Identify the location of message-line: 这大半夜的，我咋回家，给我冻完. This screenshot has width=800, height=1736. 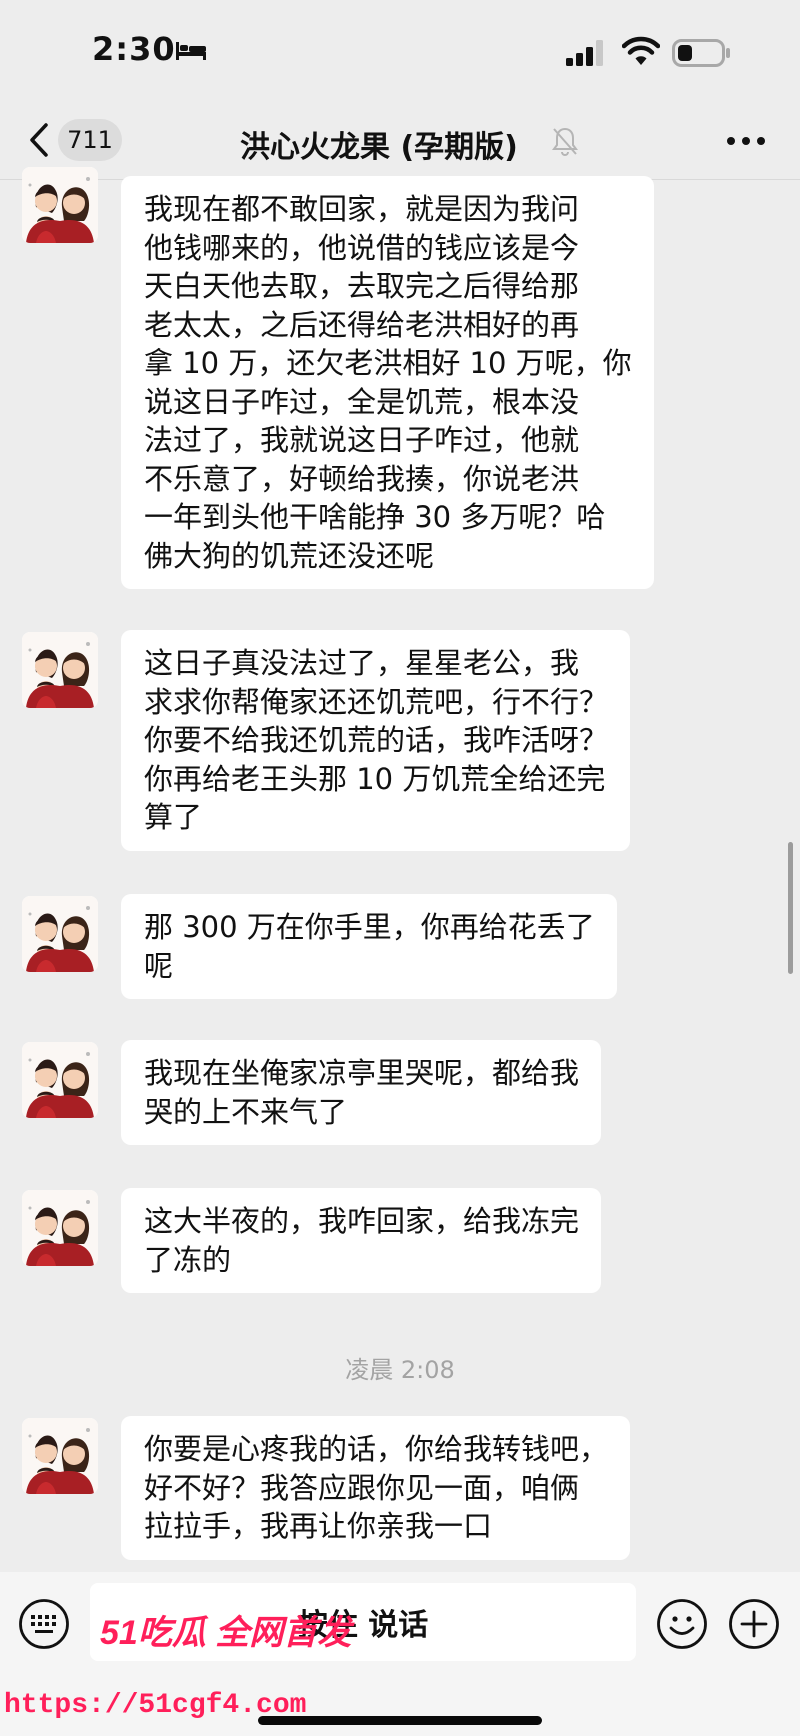
(362, 1221).